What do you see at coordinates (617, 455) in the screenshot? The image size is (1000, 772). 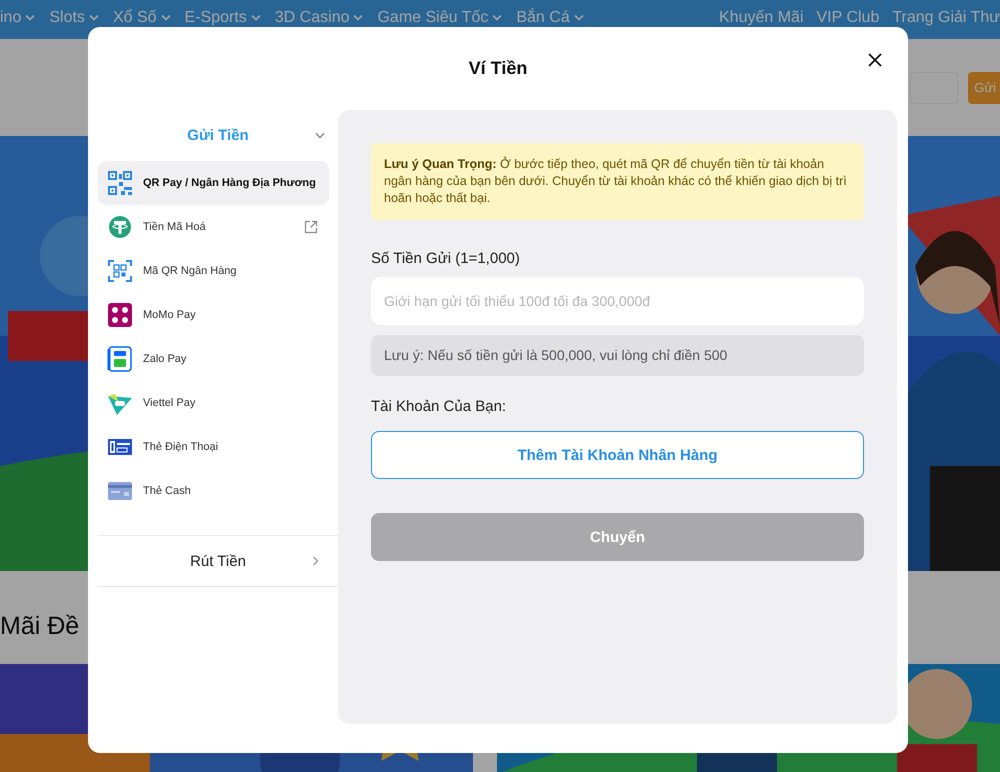 I see `add-account-button: Thêm Tài Khoản Nhân Hàng` at bounding box center [617, 455].